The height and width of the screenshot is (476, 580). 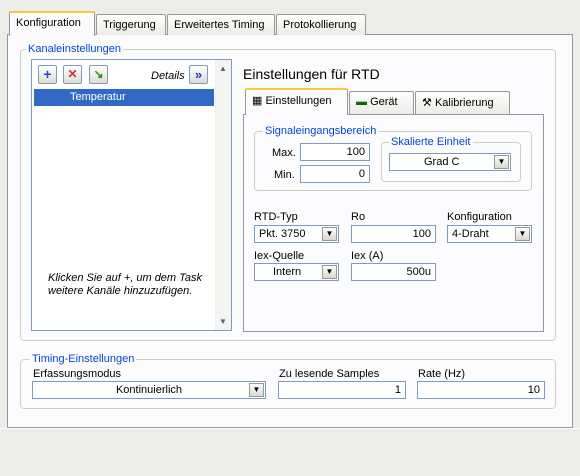 What do you see at coordinates (321, 131) in the screenshot?
I see `signal-range-legend: Signaleingangsbereich` at bounding box center [321, 131].